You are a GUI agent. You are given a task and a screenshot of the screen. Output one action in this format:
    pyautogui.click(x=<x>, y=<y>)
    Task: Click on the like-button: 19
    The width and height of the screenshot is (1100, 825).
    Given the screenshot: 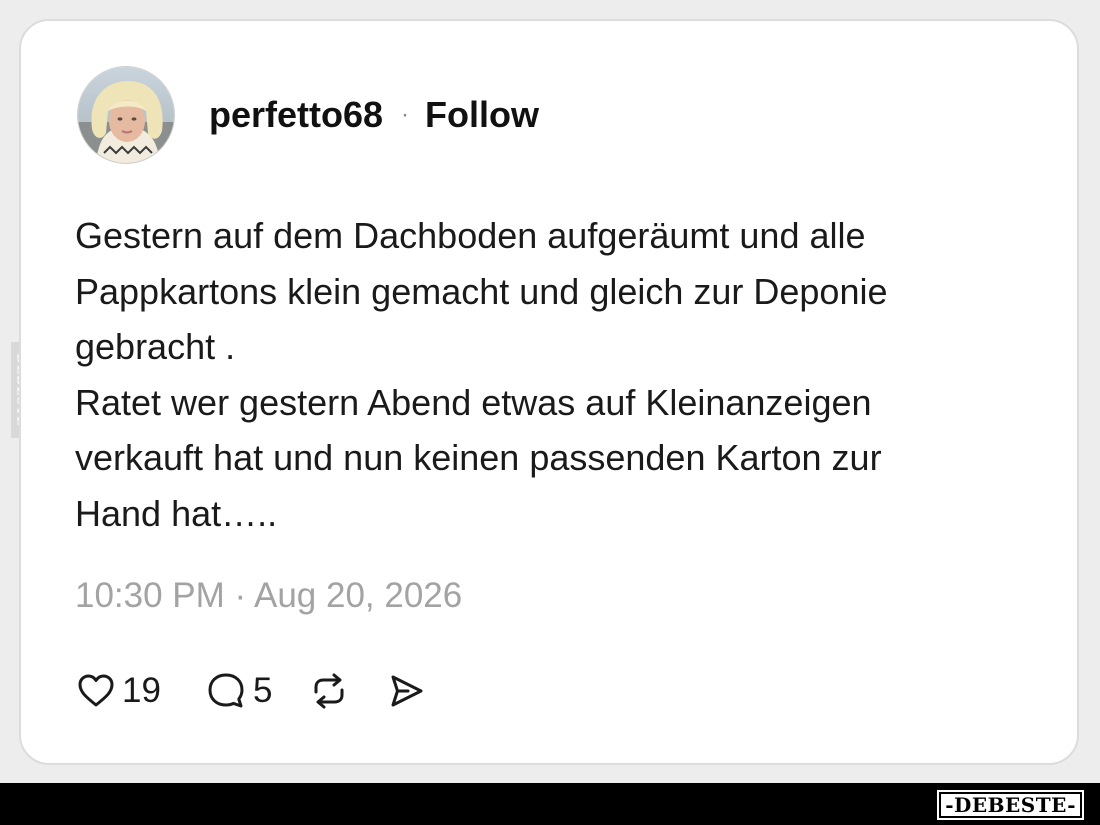 What is the action you would take?
    pyautogui.click(x=118, y=691)
    